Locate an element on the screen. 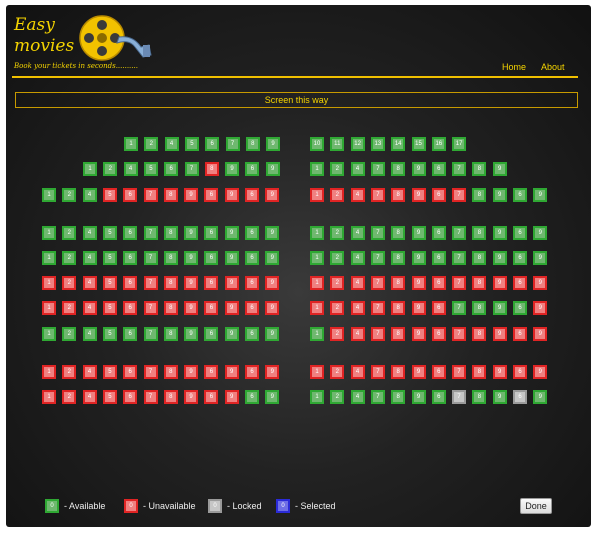  seat-locked: 7 is located at coordinates (459, 397).